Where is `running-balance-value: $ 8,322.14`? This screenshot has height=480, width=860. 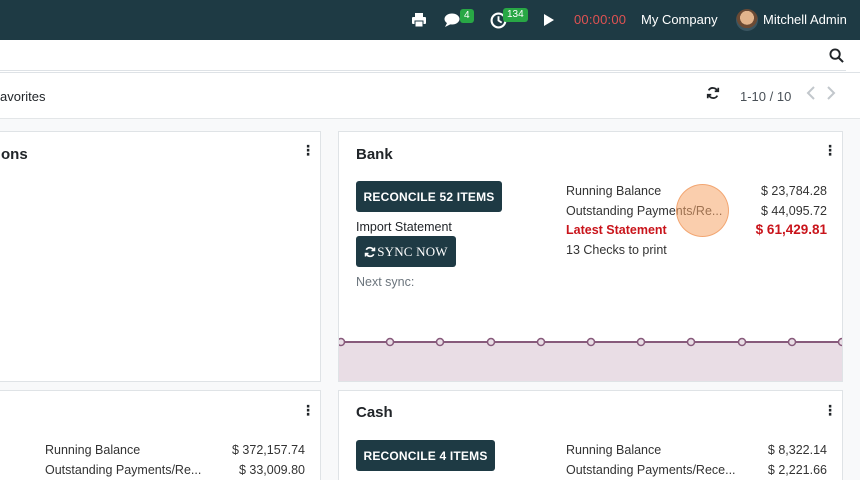
running-balance-value: $ 8,322.14 is located at coordinates (797, 450).